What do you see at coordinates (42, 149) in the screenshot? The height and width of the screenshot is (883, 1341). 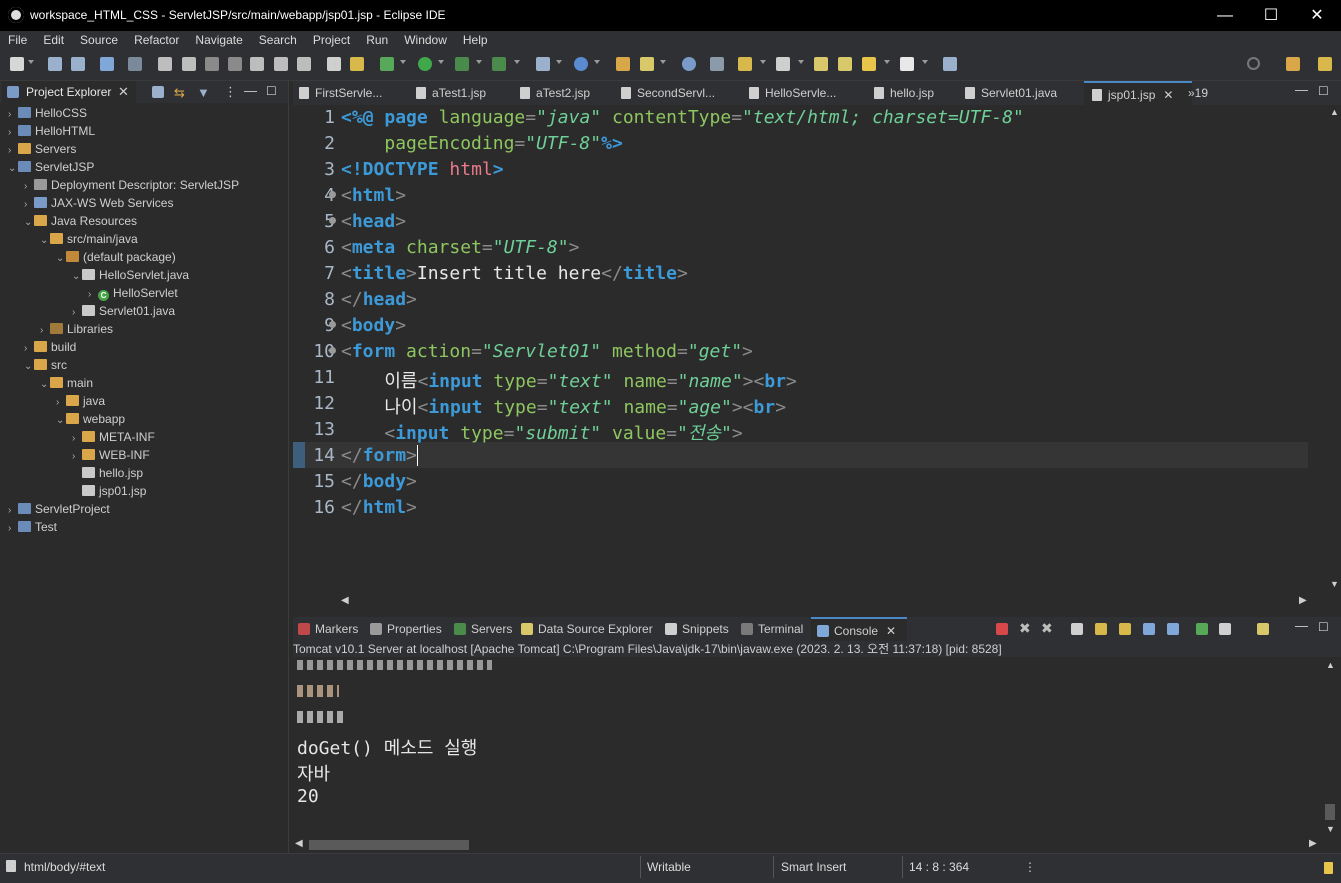 I see `tree-item: › Servers` at bounding box center [42, 149].